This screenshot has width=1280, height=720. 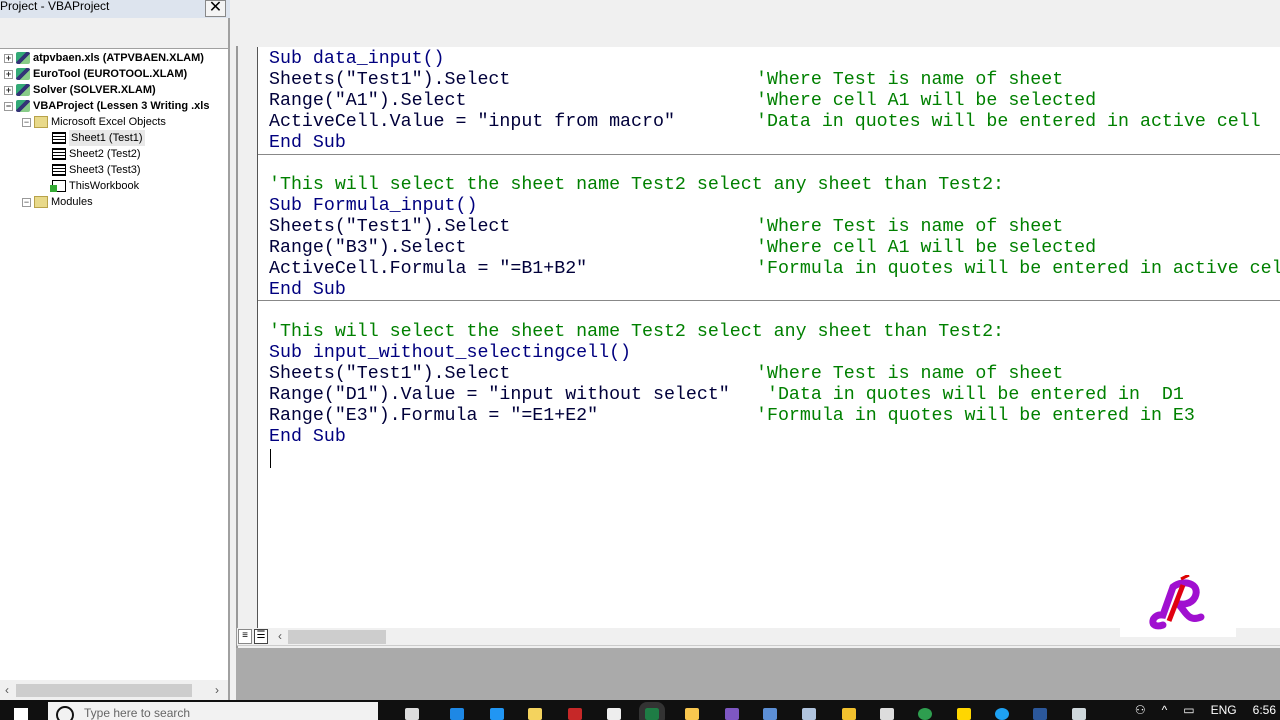 What do you see at coordinates (106, 106) in the screenshot?
I see `tree-node: − VBAProject (Lessen 3 Writing .xls` at bounding box center [106, 106].